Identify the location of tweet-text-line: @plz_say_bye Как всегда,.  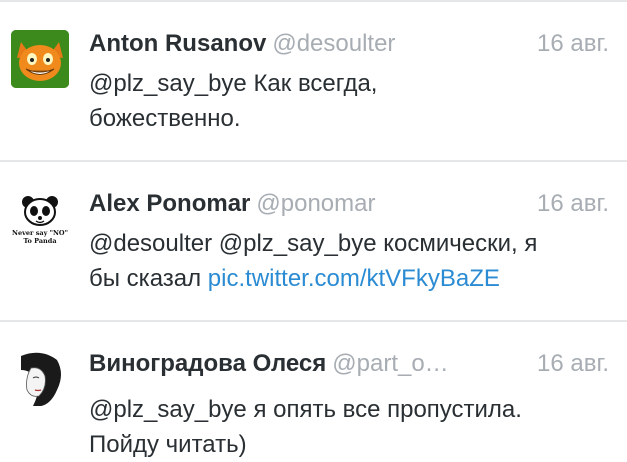
(233, 83).